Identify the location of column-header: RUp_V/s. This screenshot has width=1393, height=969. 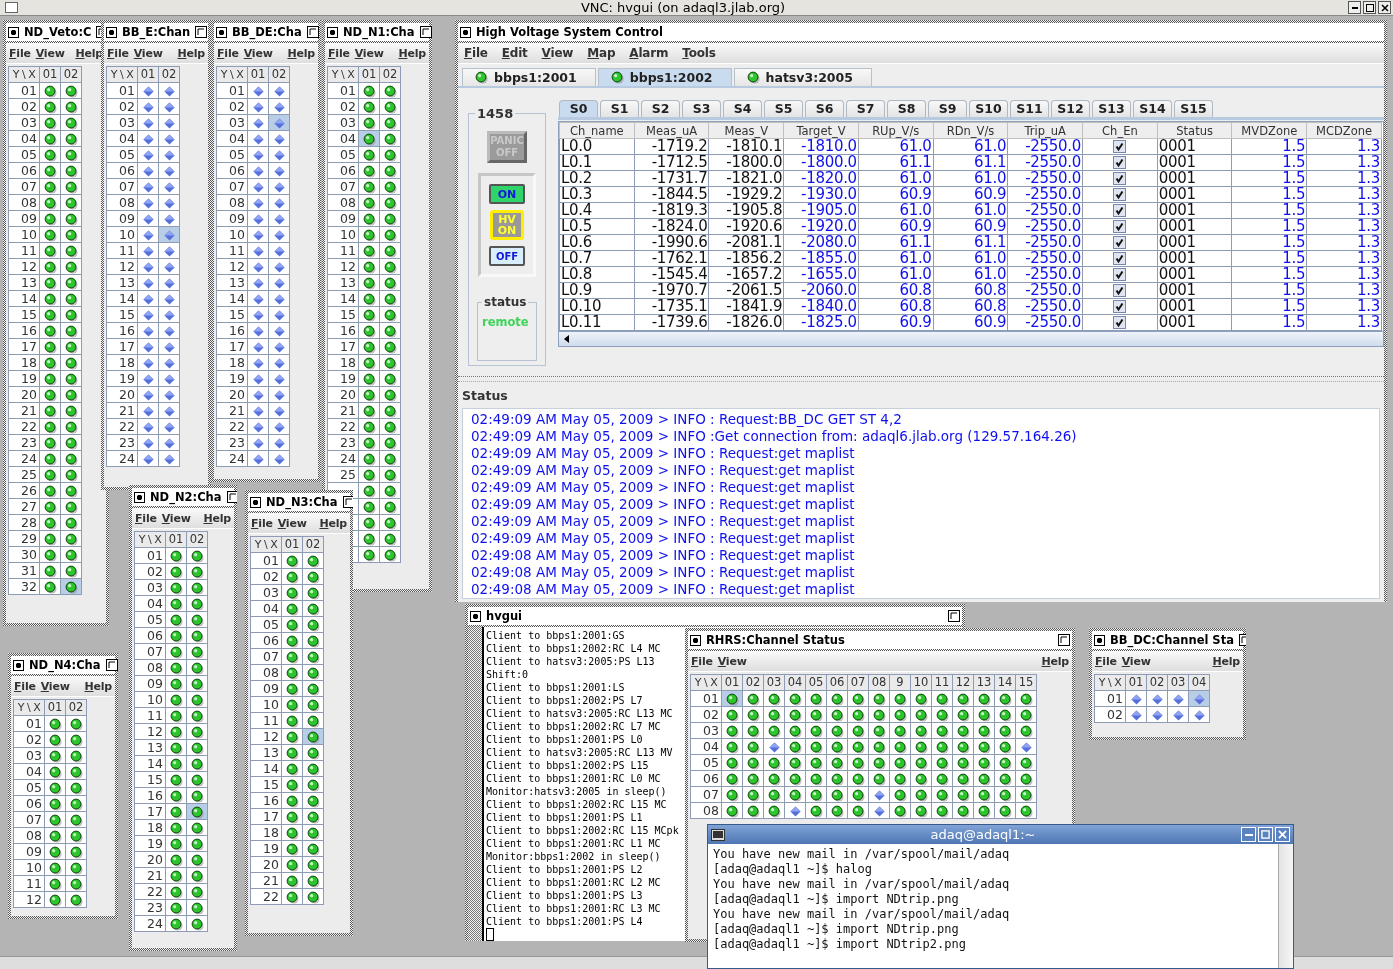
(896, 130).